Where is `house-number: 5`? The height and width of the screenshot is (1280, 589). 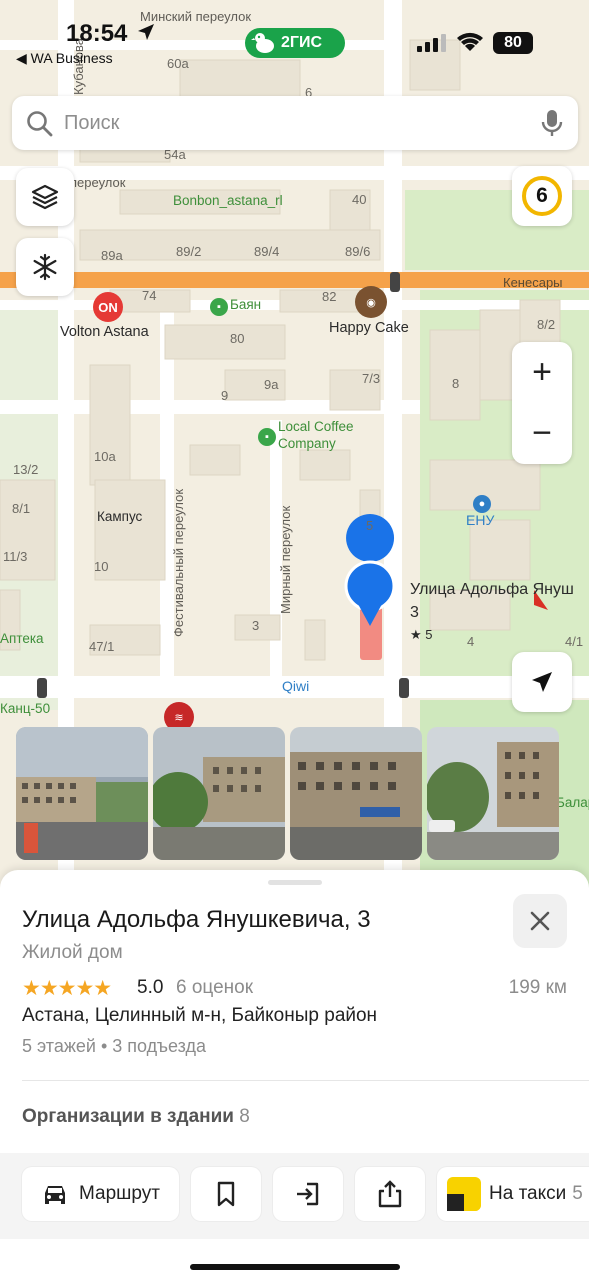 house-number: 5 is located at coordinates (370, 525).